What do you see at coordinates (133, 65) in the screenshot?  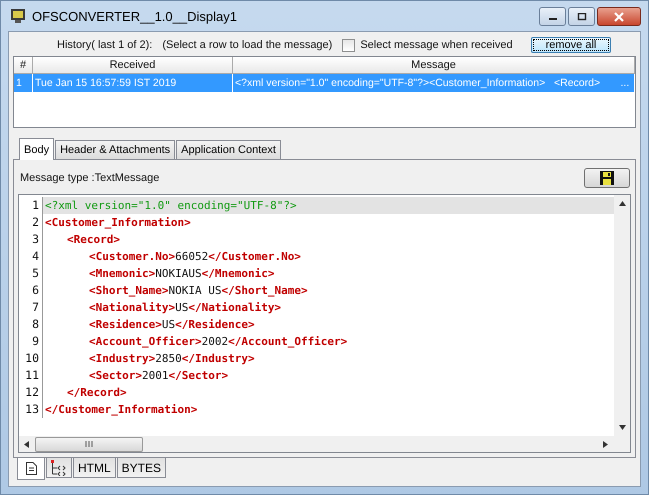 I see `column-header: Received` at bounding box center [133, 65].